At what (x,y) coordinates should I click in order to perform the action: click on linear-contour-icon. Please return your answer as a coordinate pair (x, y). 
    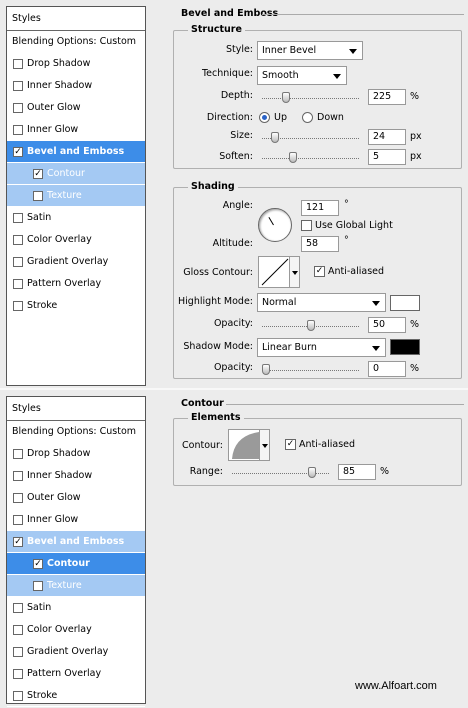
    Looking at the image, I should click on (275, 272).